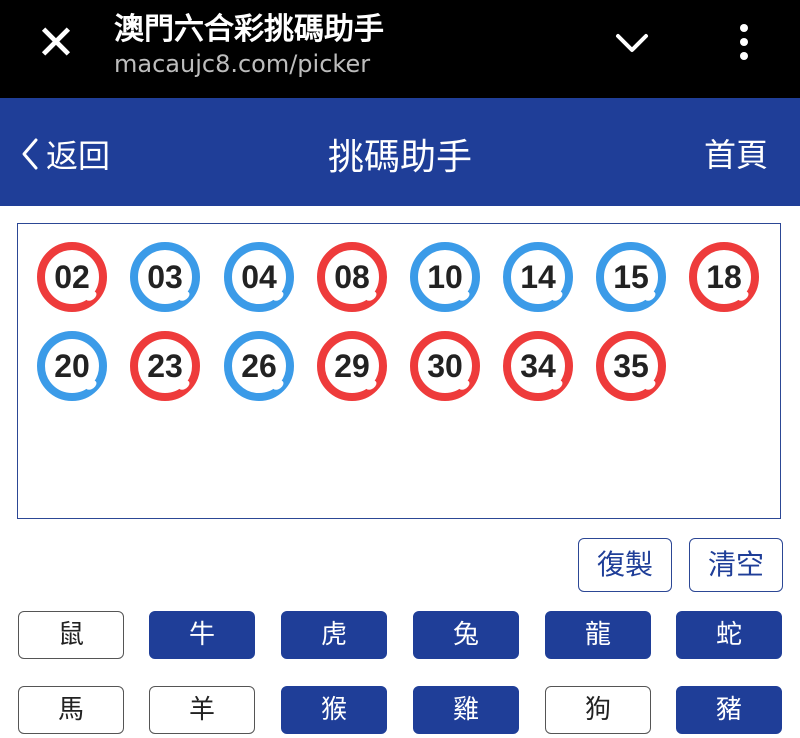 This screenshot has width=800, height=738. Describe the element at coordinates (72, 366) in the screenshot. I see `number-ball: 20` at that location.